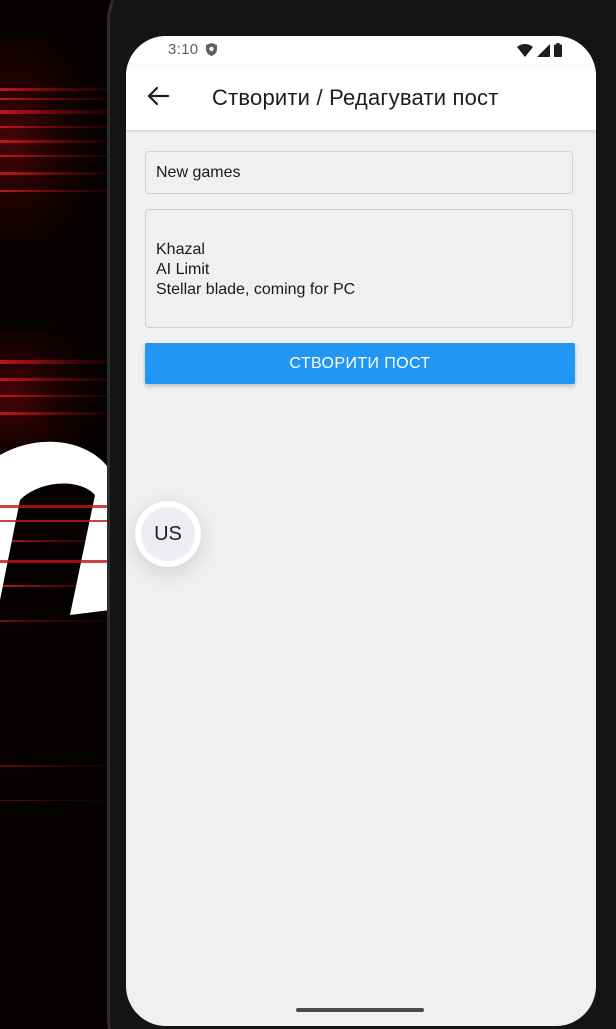 The image size is (616, 1029). I want to click on create-post-button: СТВОРИТИ ПОСТ, so click(360, 363).